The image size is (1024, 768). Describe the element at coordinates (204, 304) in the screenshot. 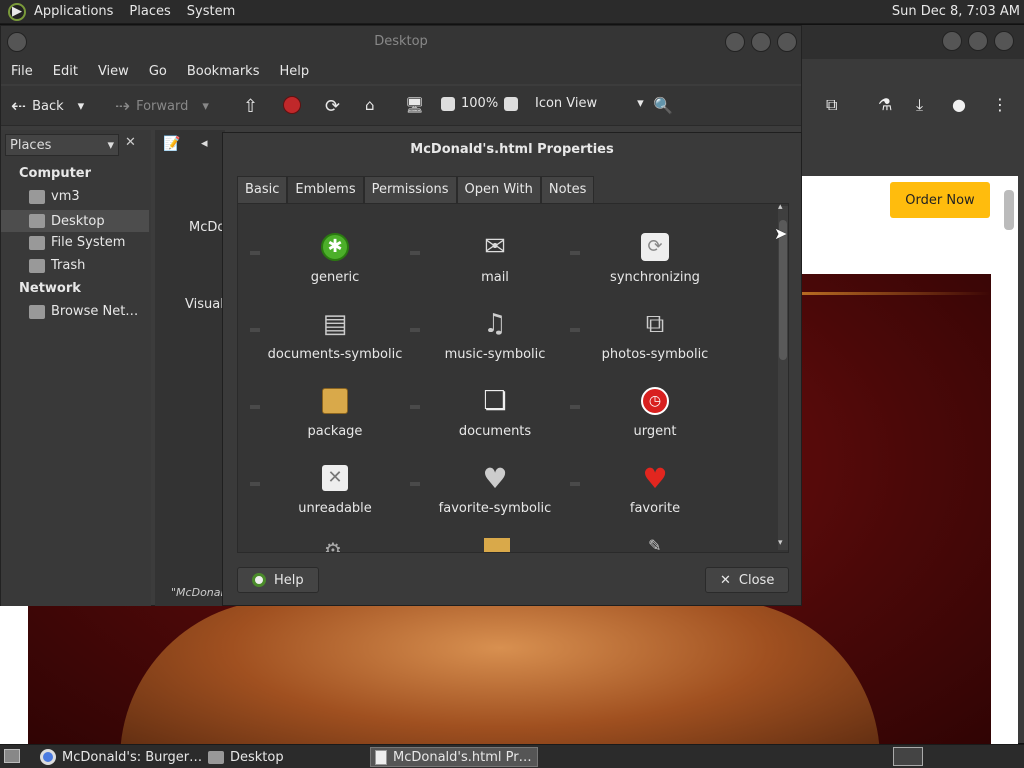

I see `file-name-fragment: Visual` at that location.